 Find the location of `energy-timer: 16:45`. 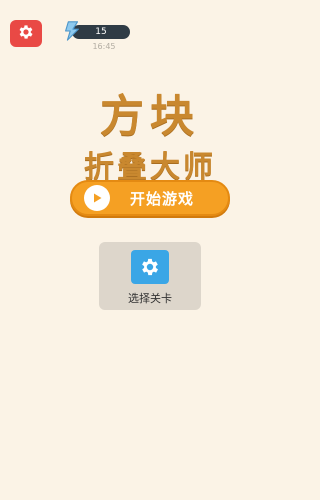

energy-timer: 16:45 is located at coordinates (104, 46).